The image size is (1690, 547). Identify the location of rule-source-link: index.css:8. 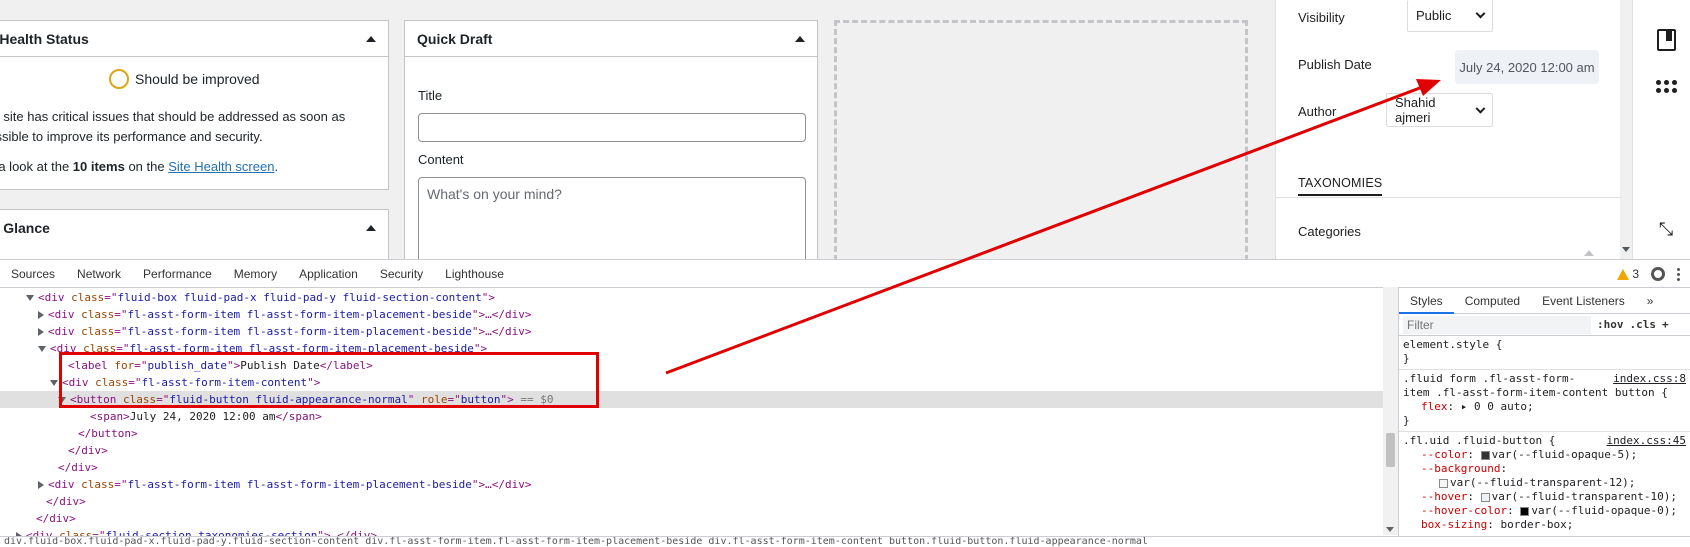
(1649, 379).